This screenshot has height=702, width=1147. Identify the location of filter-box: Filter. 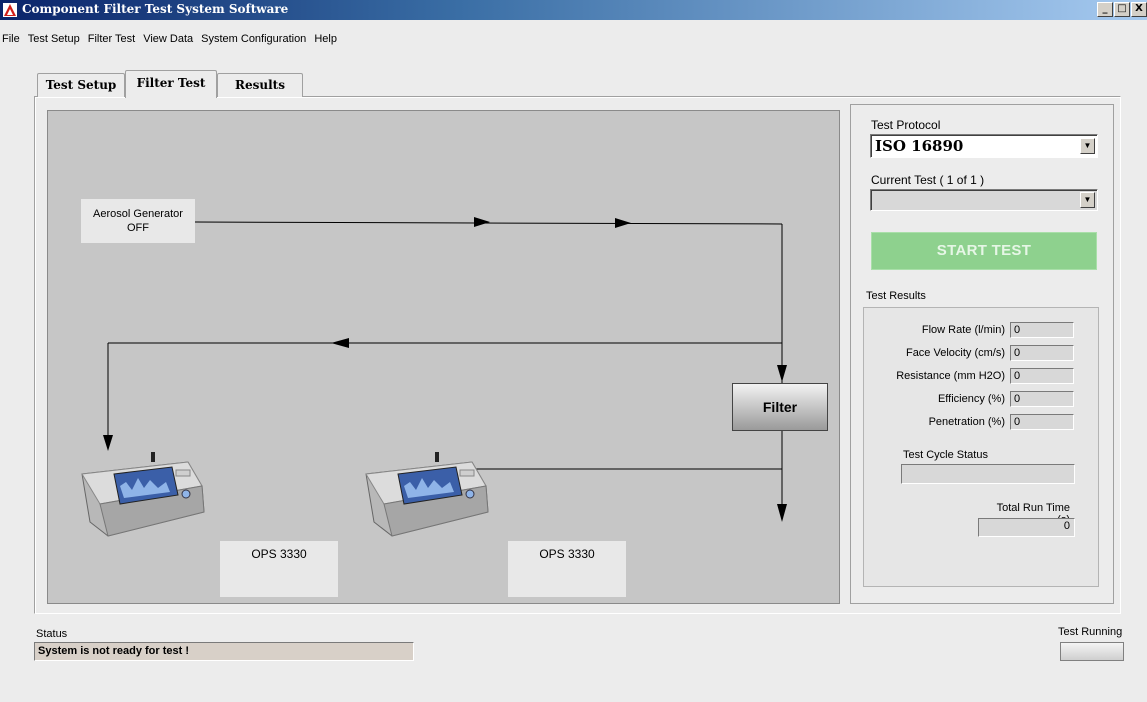
(780, 407).